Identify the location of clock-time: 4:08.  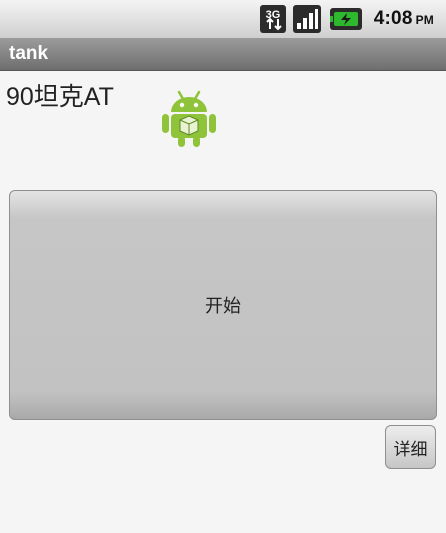
(393, 18).